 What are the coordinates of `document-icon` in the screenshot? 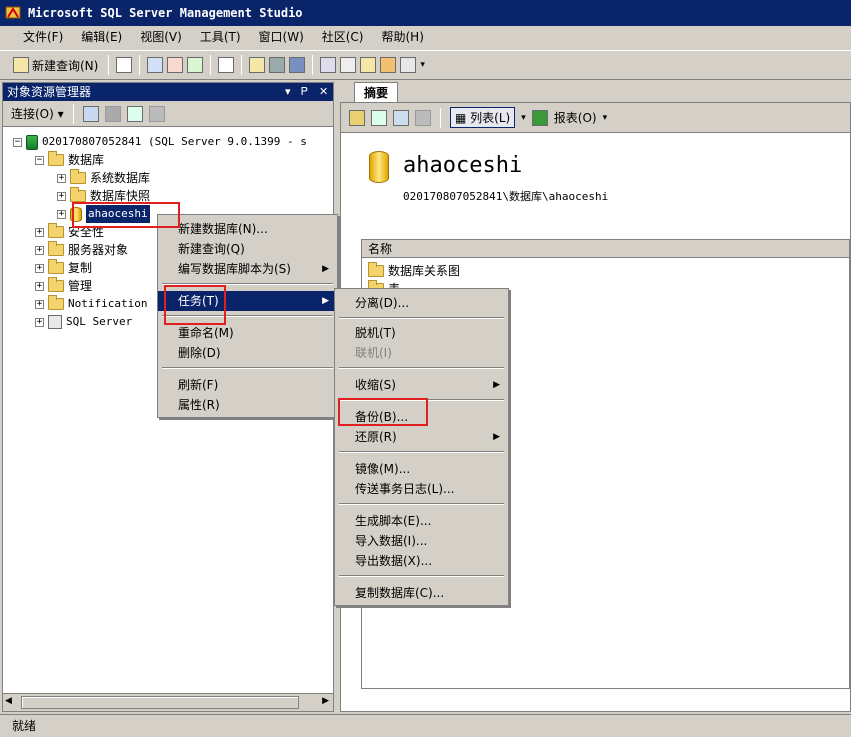 It's located at (226, 65).